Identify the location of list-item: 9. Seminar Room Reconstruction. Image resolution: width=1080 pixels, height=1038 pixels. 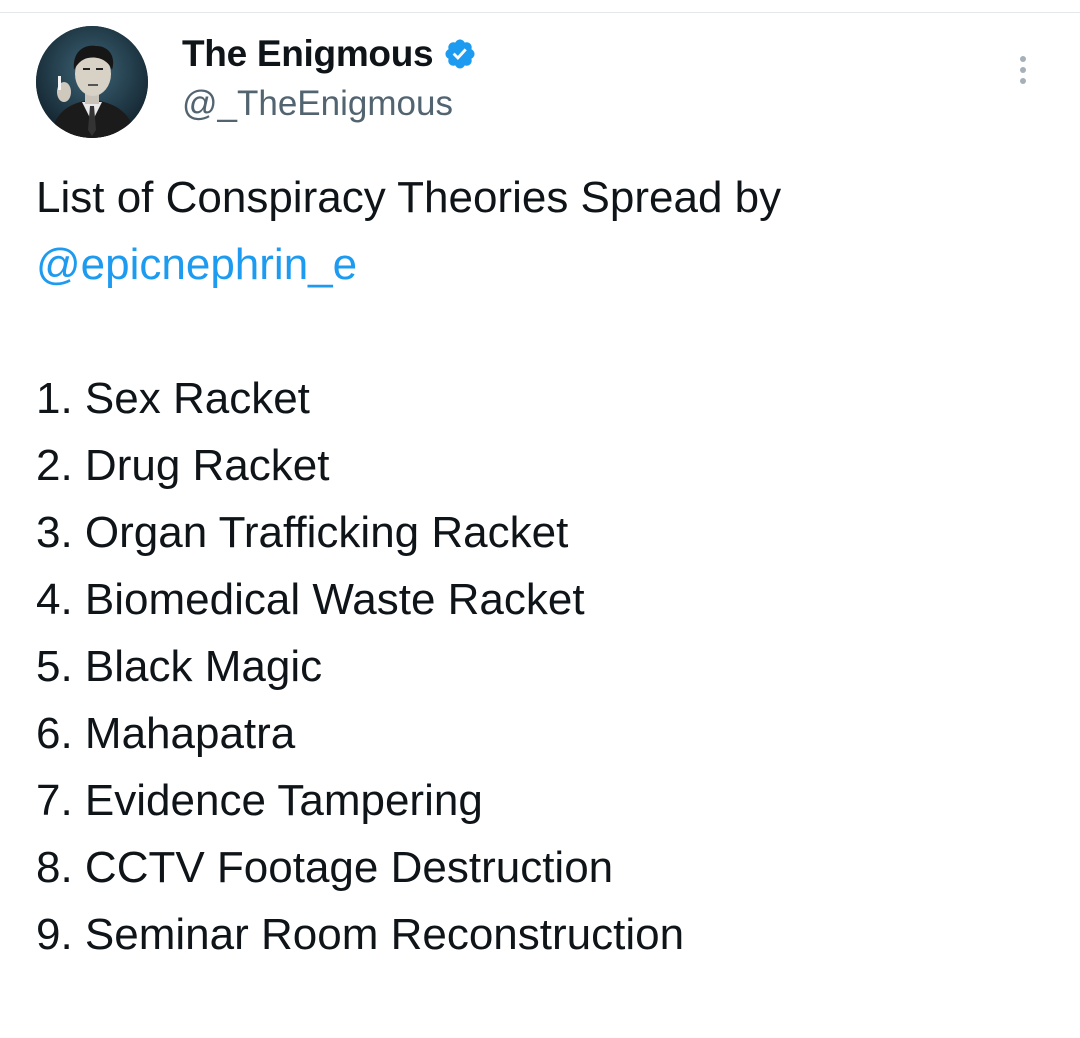
(360, 934).